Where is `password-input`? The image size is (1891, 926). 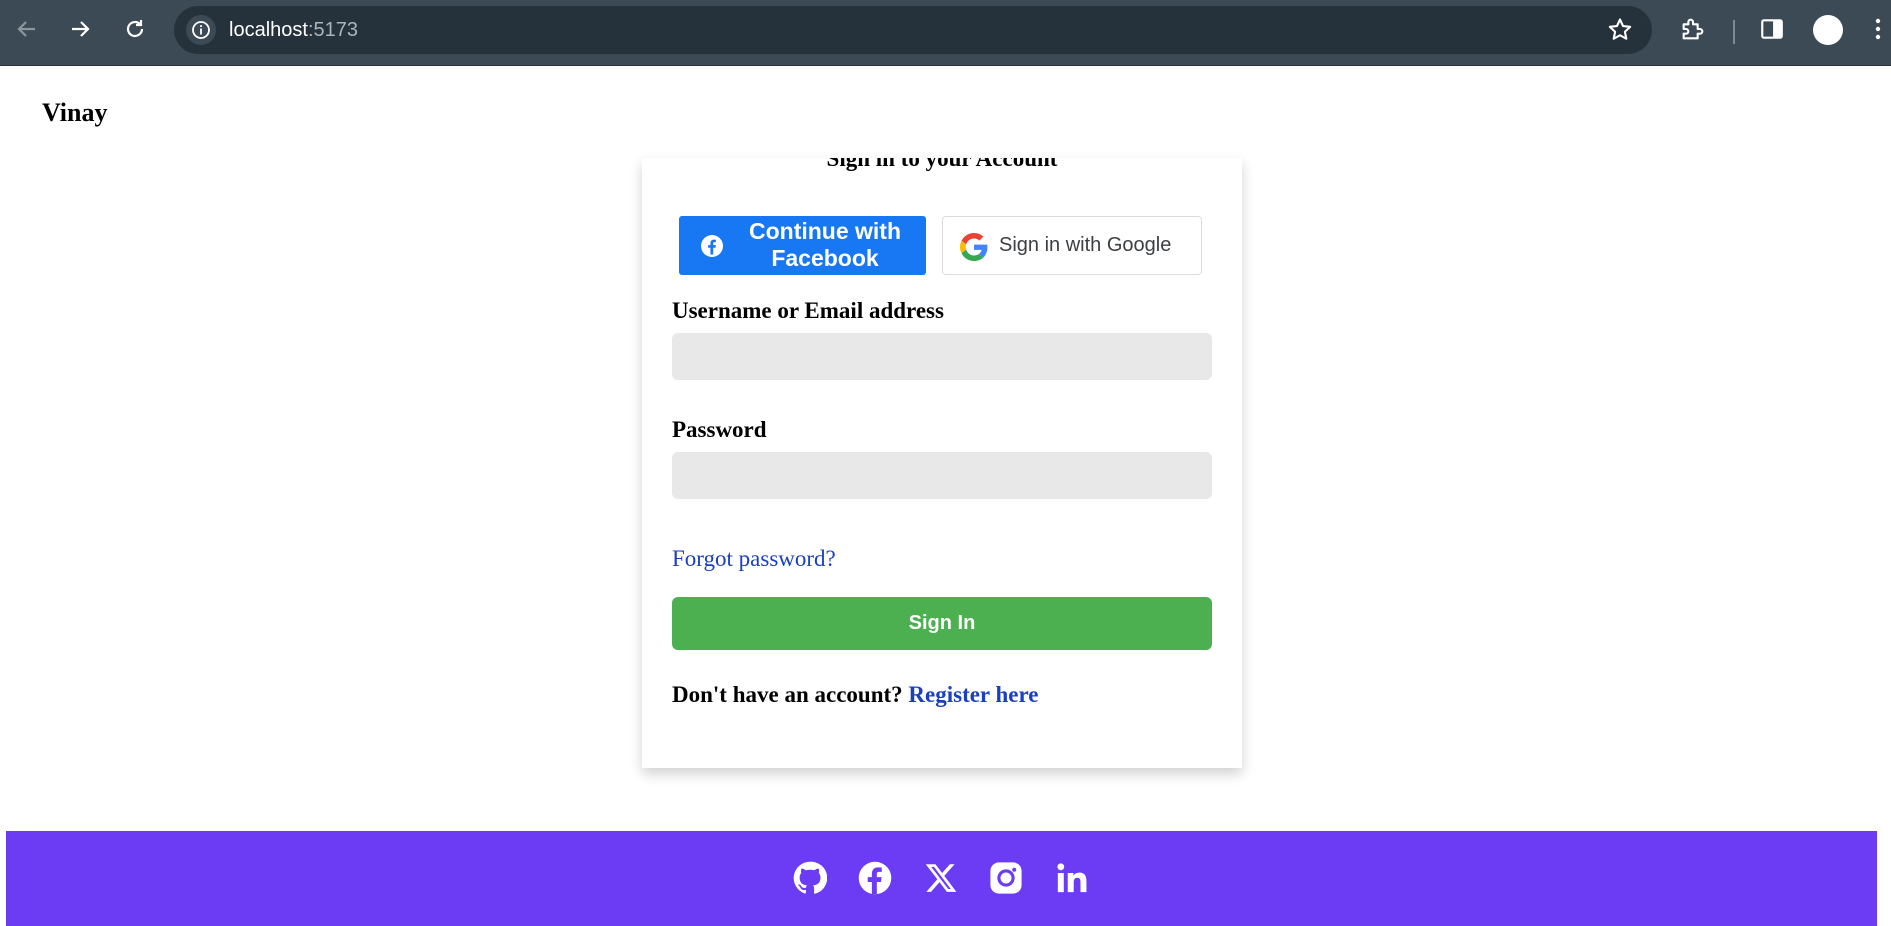
password-input is located at coordinates (942, 475).